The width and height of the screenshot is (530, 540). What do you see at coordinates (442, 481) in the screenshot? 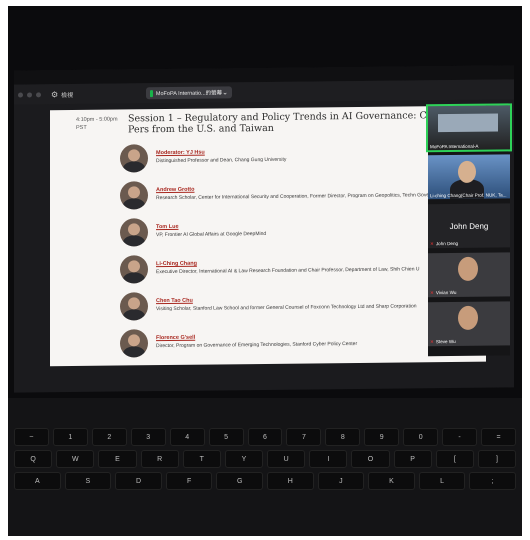
I see `key: L` at bounding box center [442, 481].